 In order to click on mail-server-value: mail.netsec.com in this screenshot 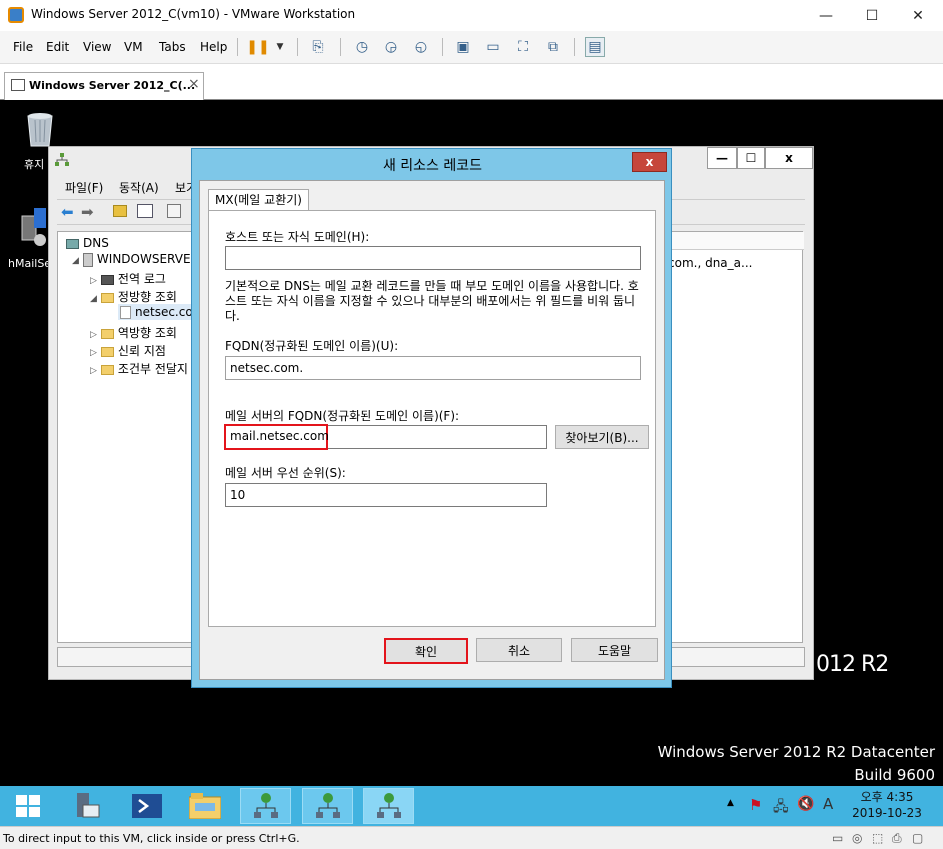, I will do `click(279, 436)`.